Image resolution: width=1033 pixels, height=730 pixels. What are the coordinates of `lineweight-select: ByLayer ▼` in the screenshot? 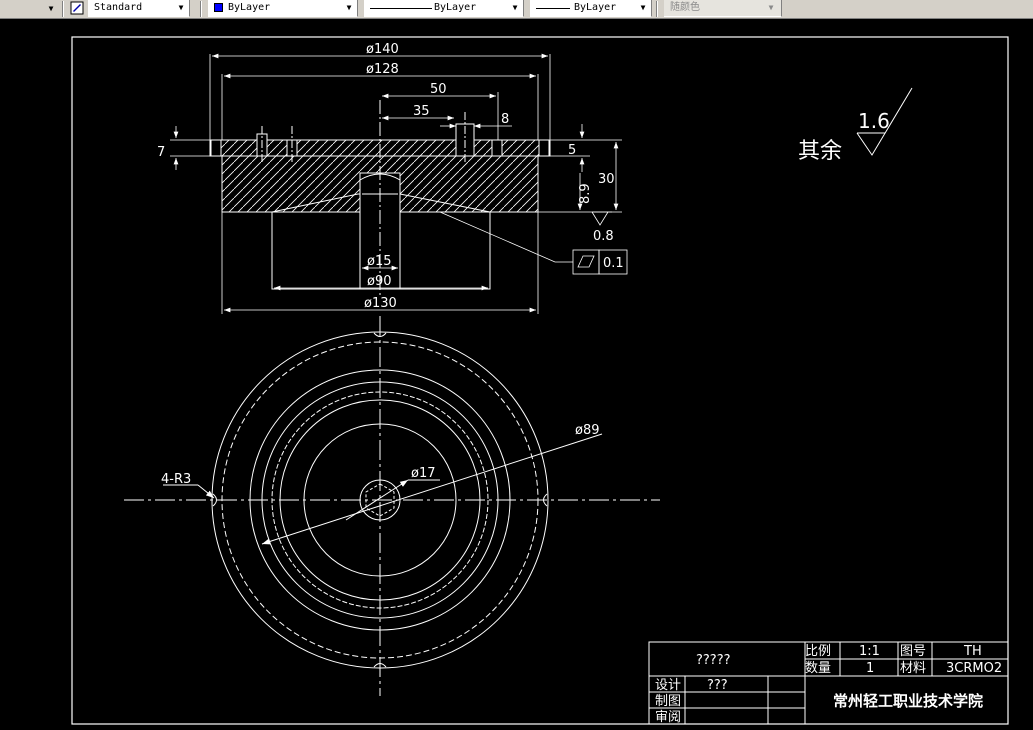 It's located at (591, 8).